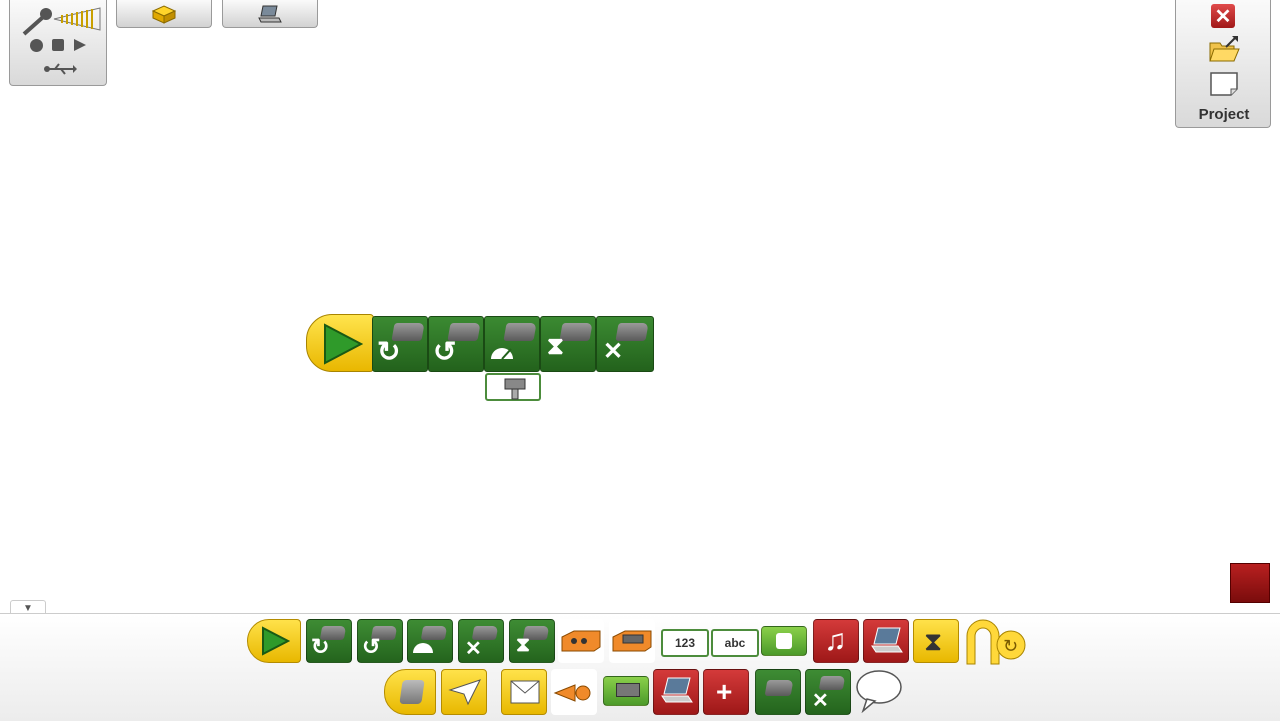  Describe the element at coordinates (28, 608) in the screenshot. I see `chevron-down-icon: ▼` at that location.